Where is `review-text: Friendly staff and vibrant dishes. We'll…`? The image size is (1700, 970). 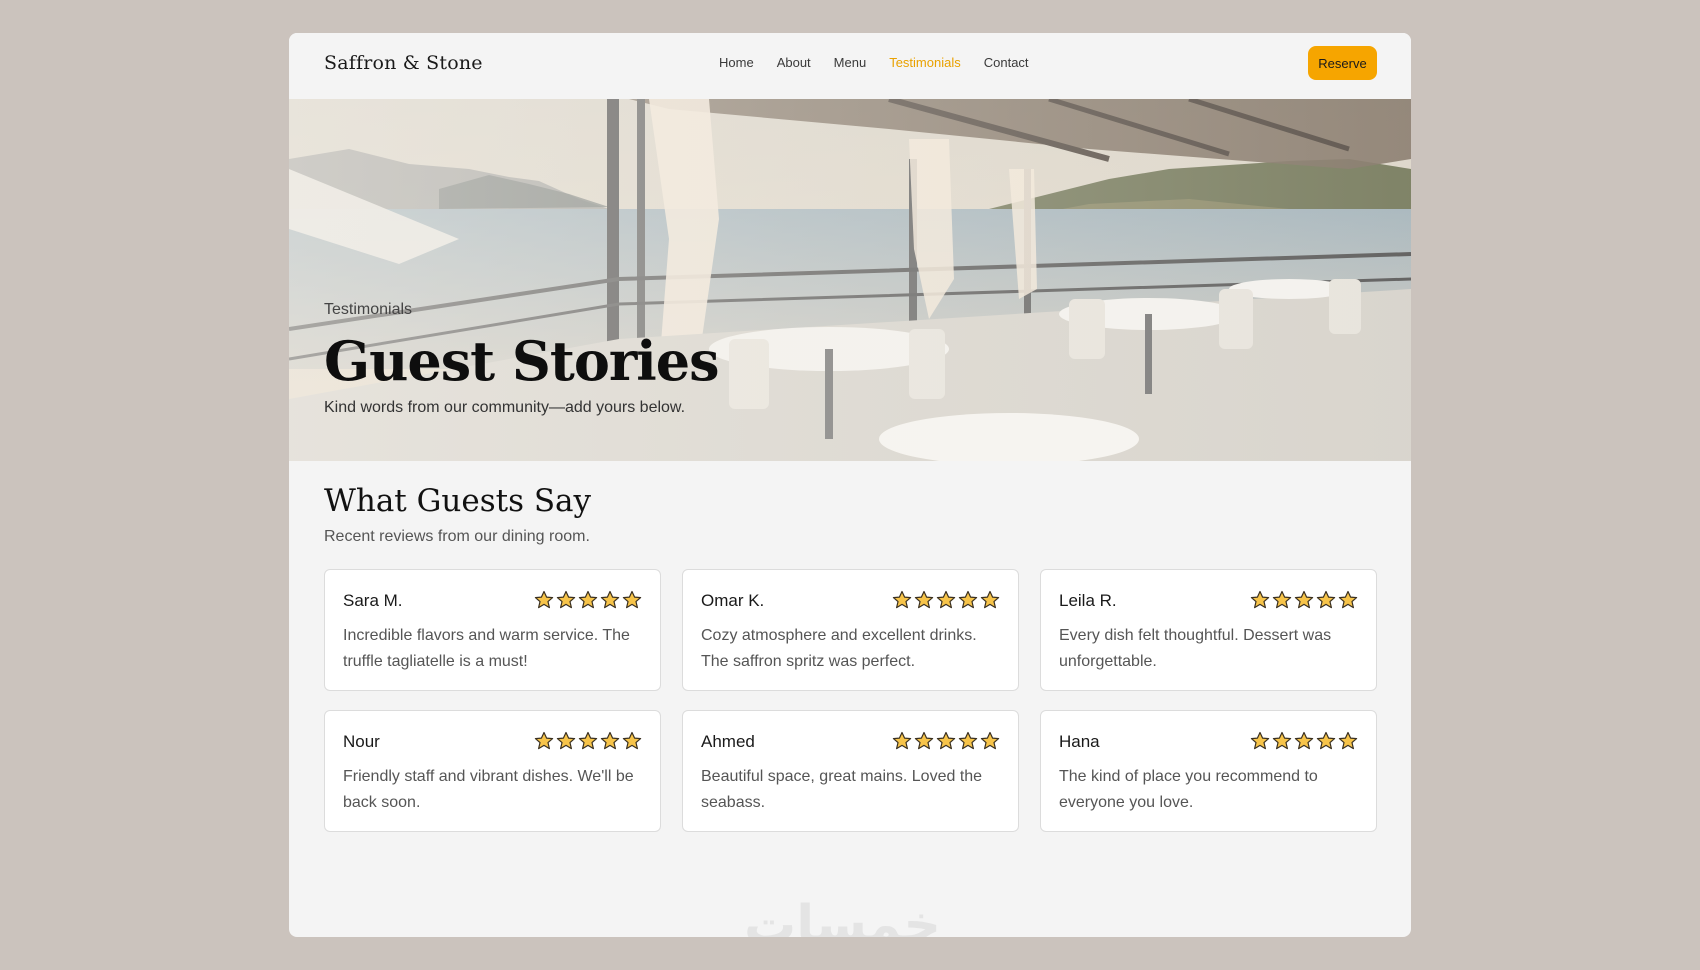
review-text: Friendly staff and vibrant dishes. We'll… is located at coordinates (488, 789).